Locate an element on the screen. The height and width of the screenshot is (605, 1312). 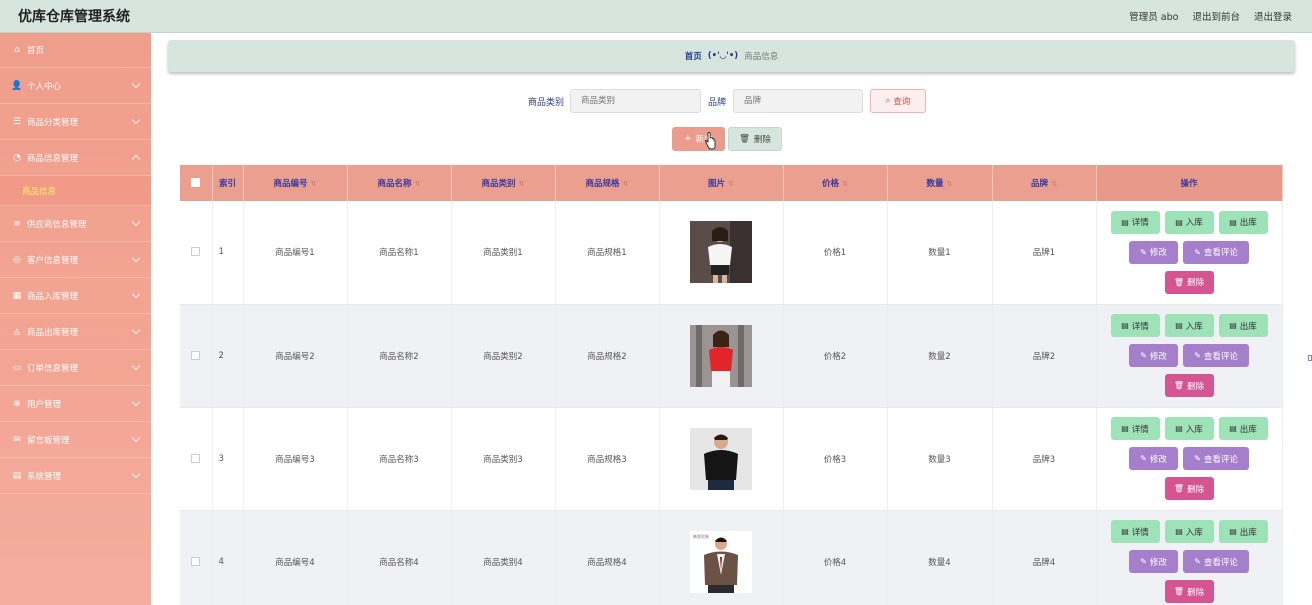
sidebar-item: 👤 个人中心 is located at coordinates (75, 86).